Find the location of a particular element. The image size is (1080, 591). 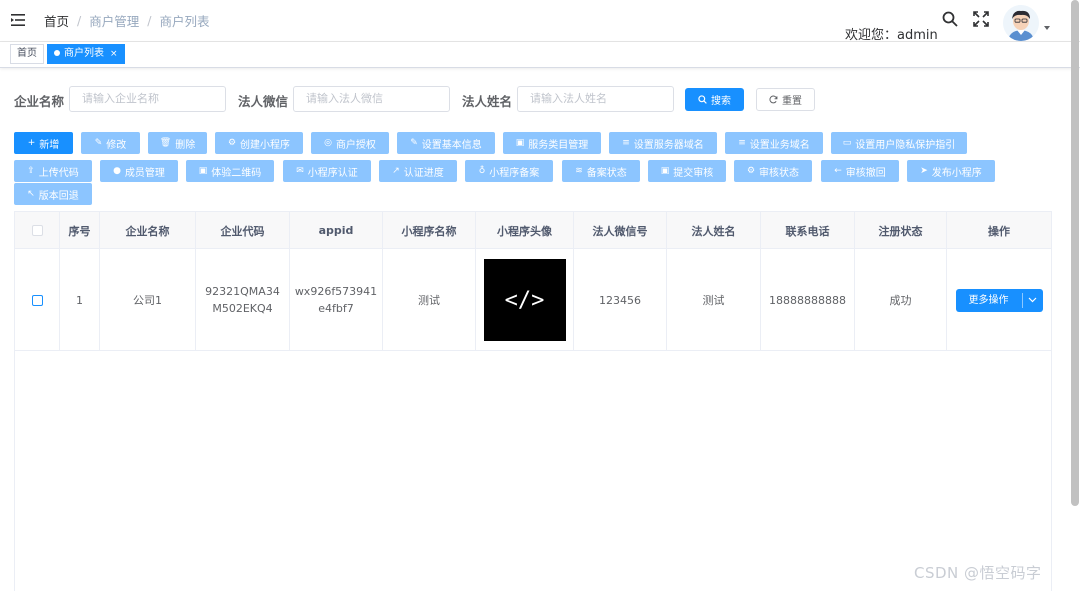

privacy-guide-button: ▭ 设置用户隐私保护指引 is located at coordinates (899, 143).